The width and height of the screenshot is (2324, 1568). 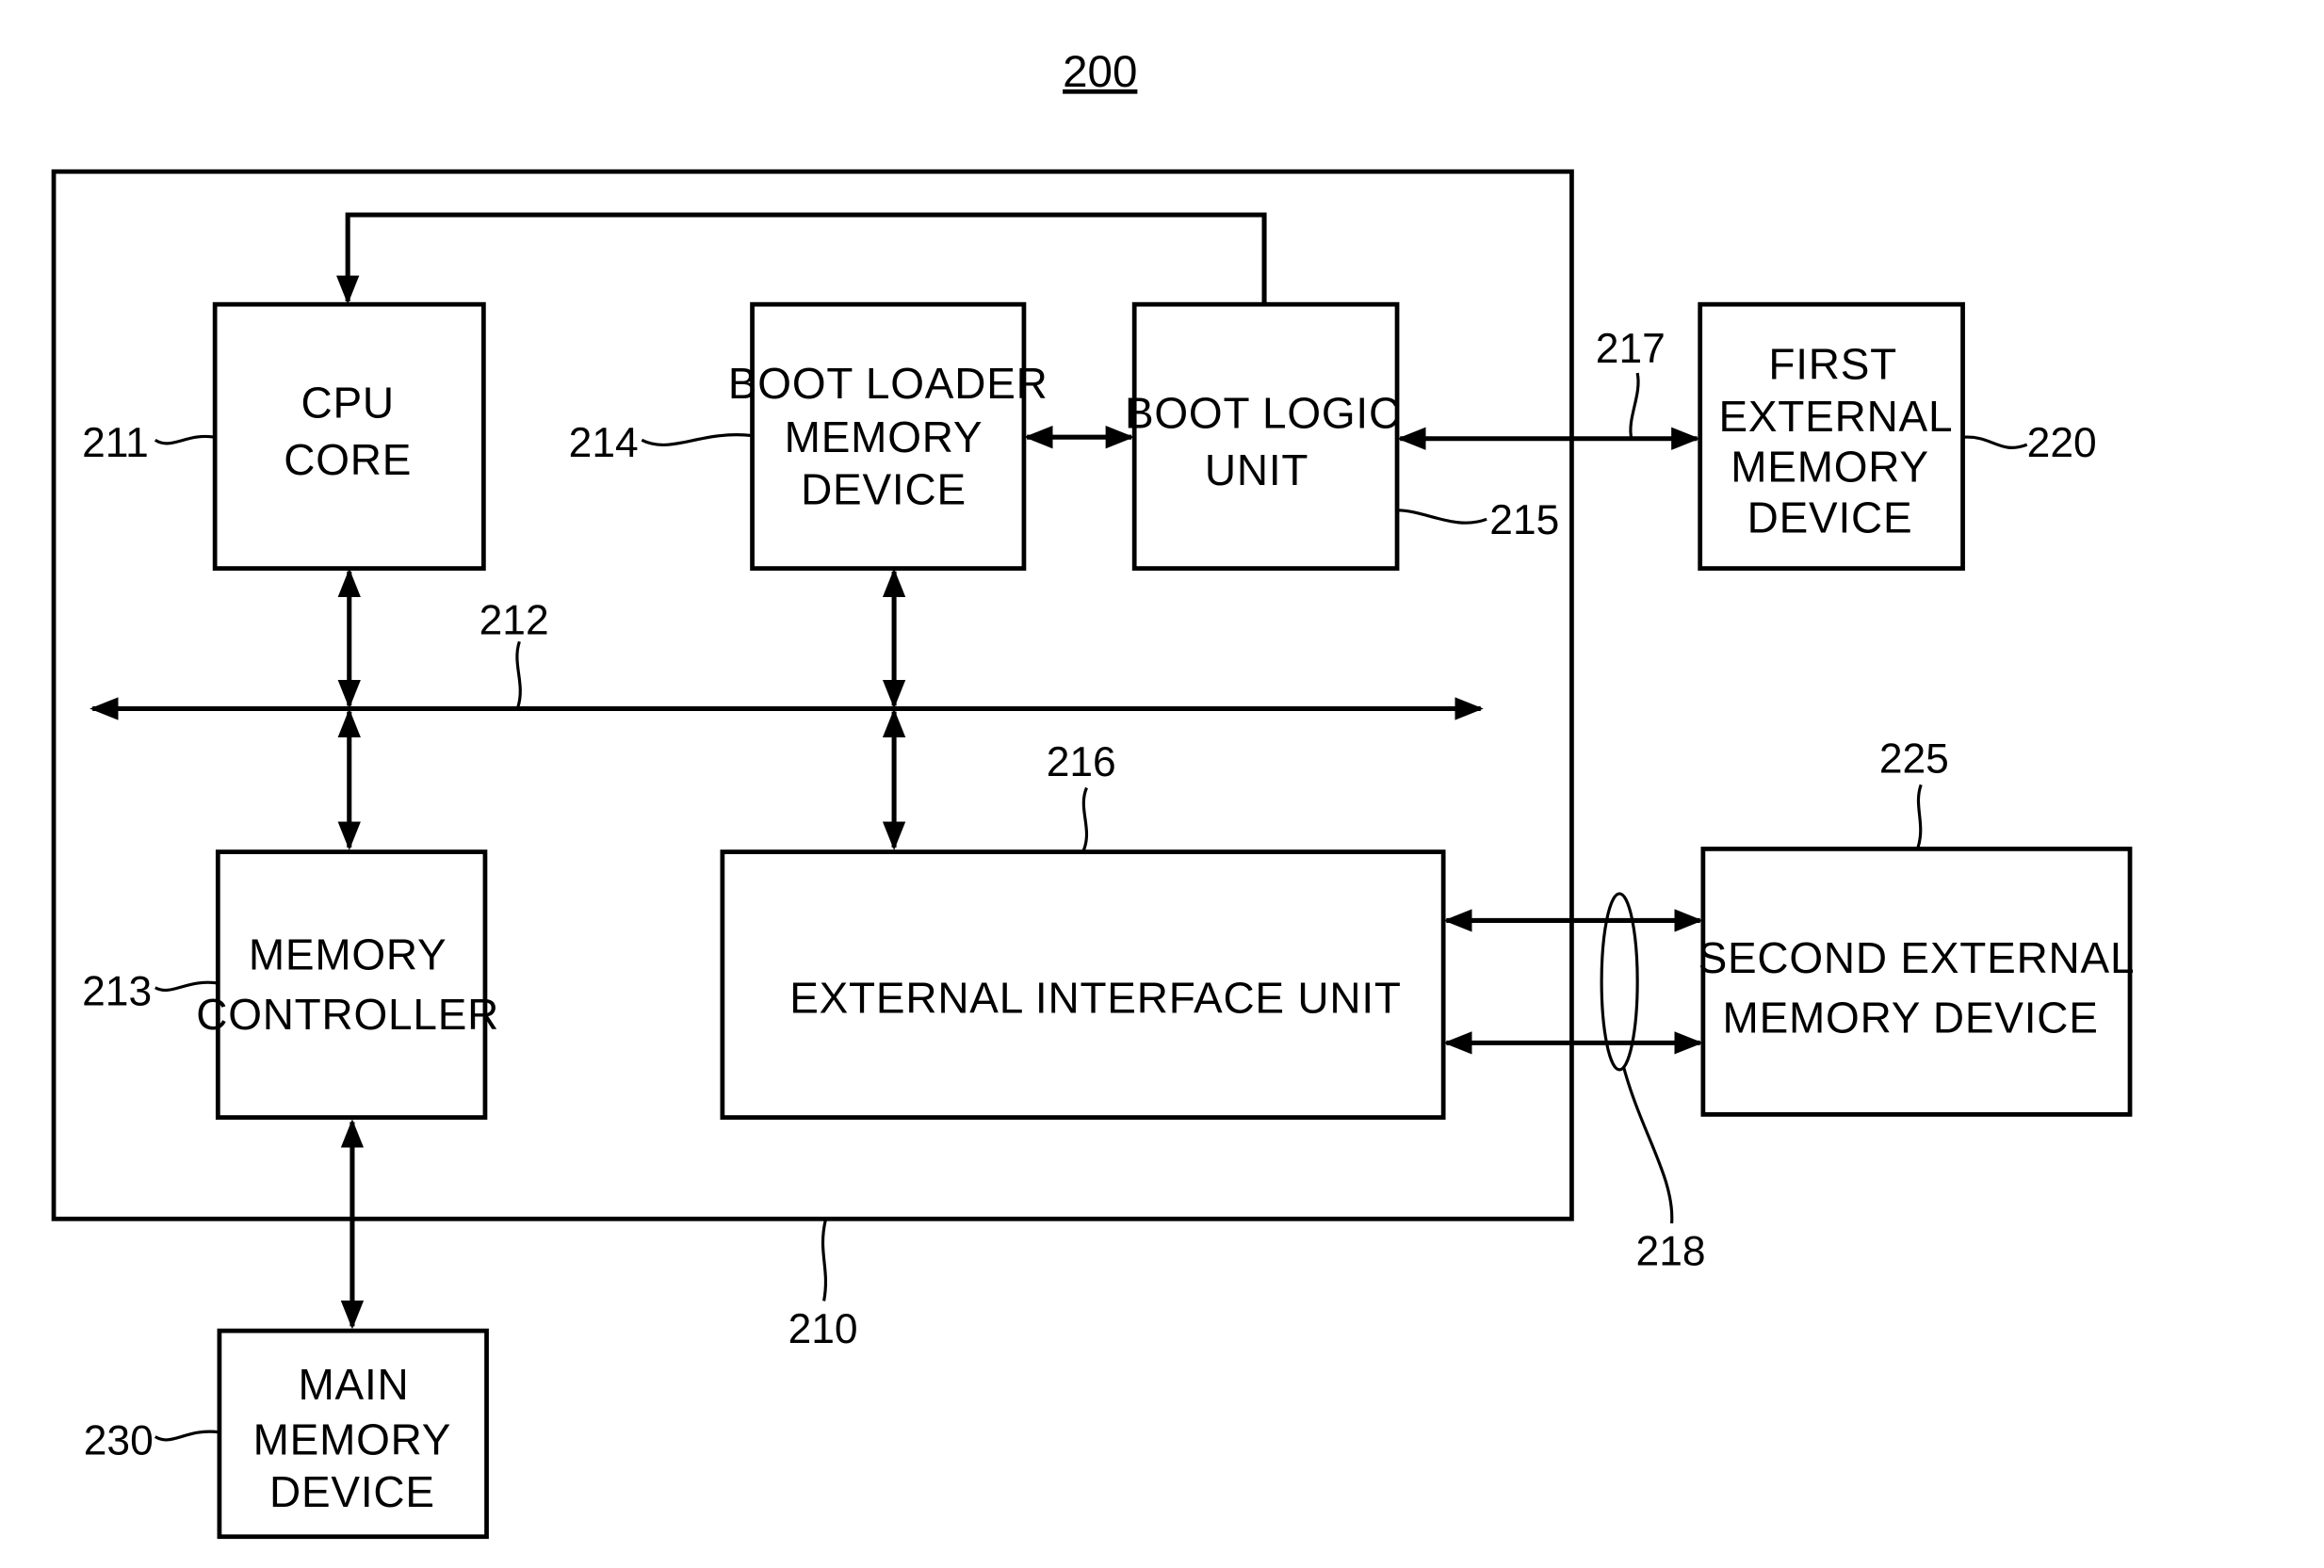 What do you see at coordinates (1096, 998) in the screenshot?
I see `extif-label: EXTERNAL INTERFACE UNIT` at bounding box center [1096, 998].